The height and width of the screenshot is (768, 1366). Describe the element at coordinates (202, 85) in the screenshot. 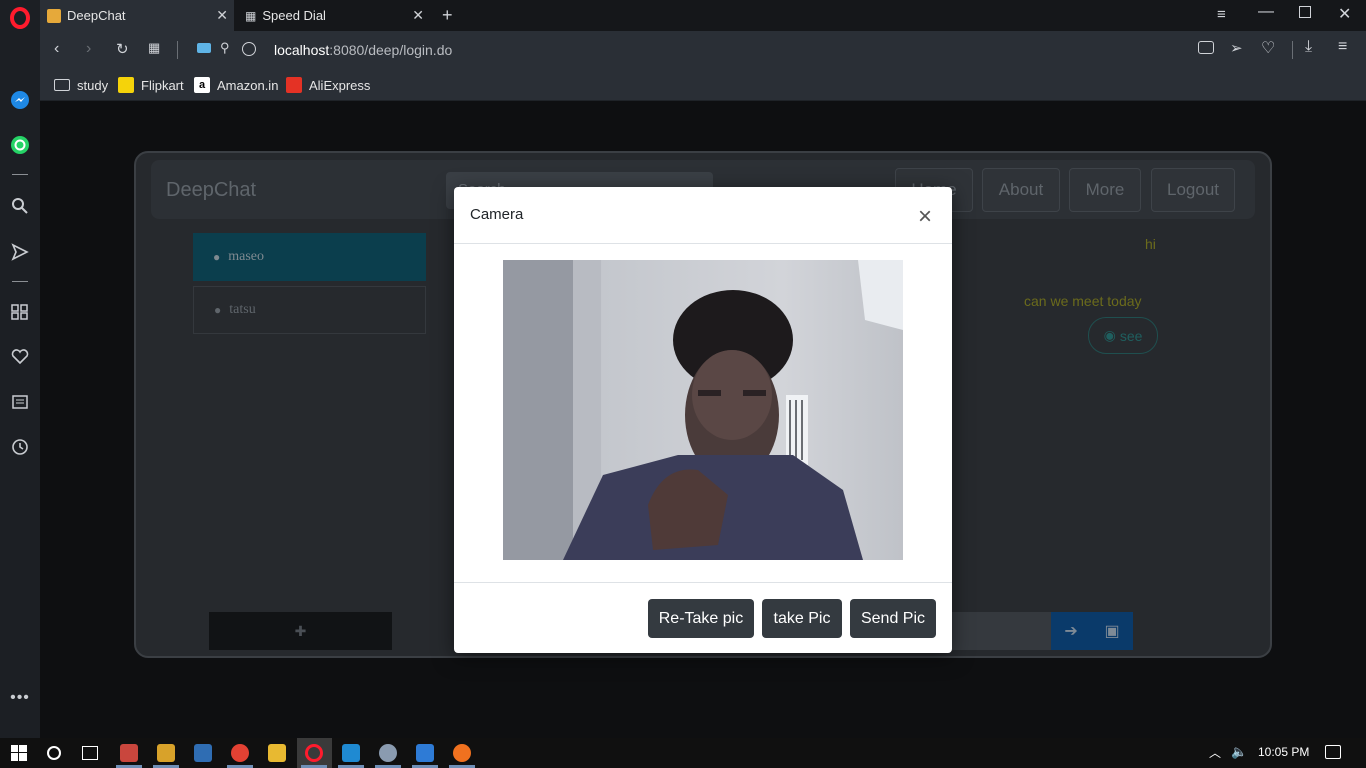

I see `amazon-icon: a` at that location.